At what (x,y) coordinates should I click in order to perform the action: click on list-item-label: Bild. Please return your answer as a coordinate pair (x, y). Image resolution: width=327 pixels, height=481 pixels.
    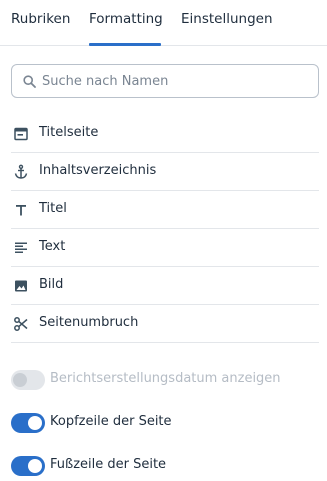
    Looking at the image, I should click on (51, 284).